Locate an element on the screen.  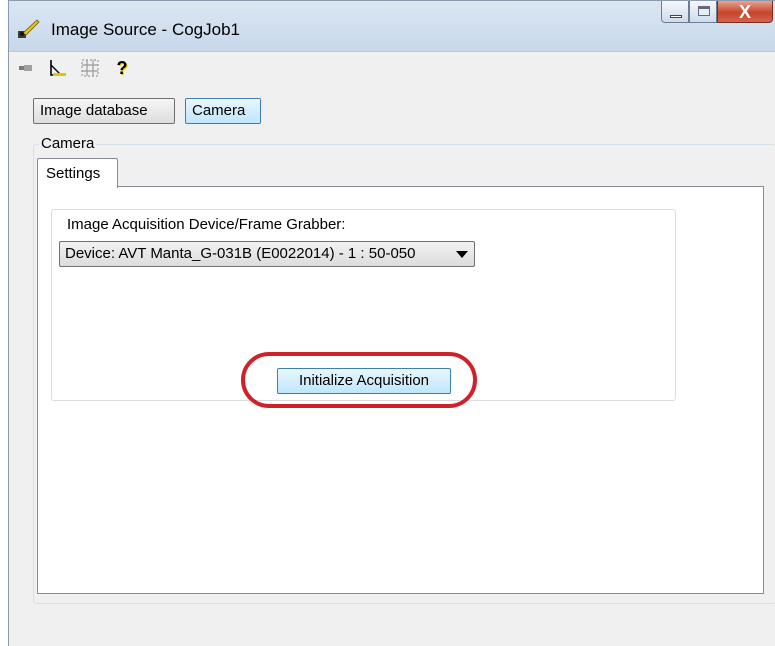
grid-icon is located at coordinates (90, 68).